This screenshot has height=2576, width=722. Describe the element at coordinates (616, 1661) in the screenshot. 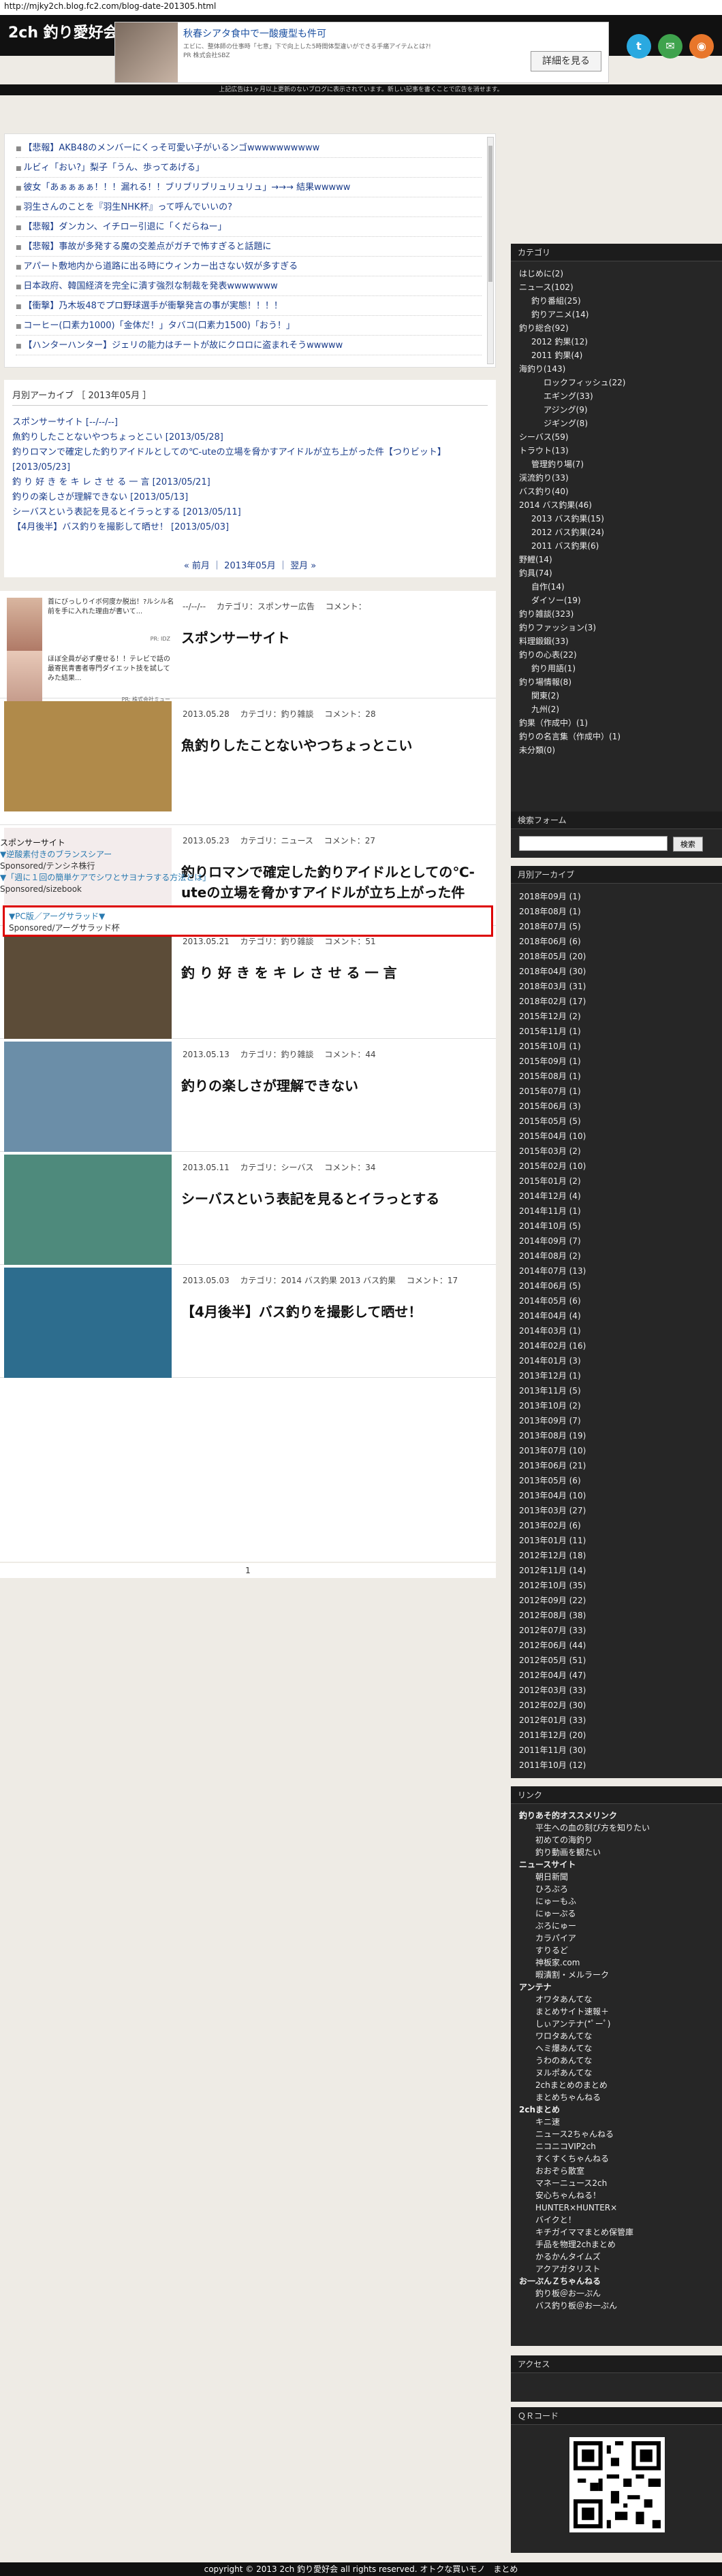

I see `archive-month-link: 2012年05月 (51)` at that location.